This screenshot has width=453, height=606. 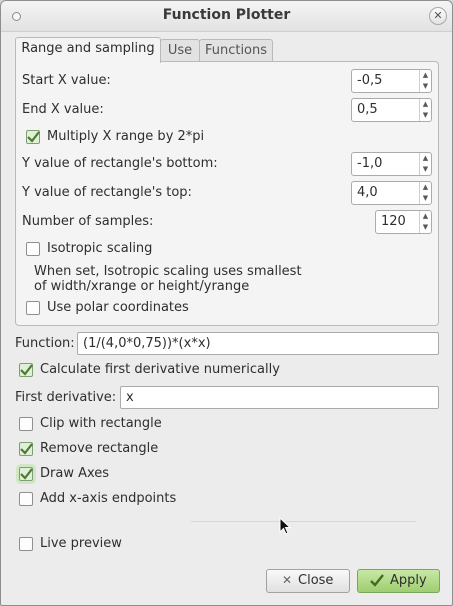 I want to click on apply-button: Apply, so click(x=398, y=581).